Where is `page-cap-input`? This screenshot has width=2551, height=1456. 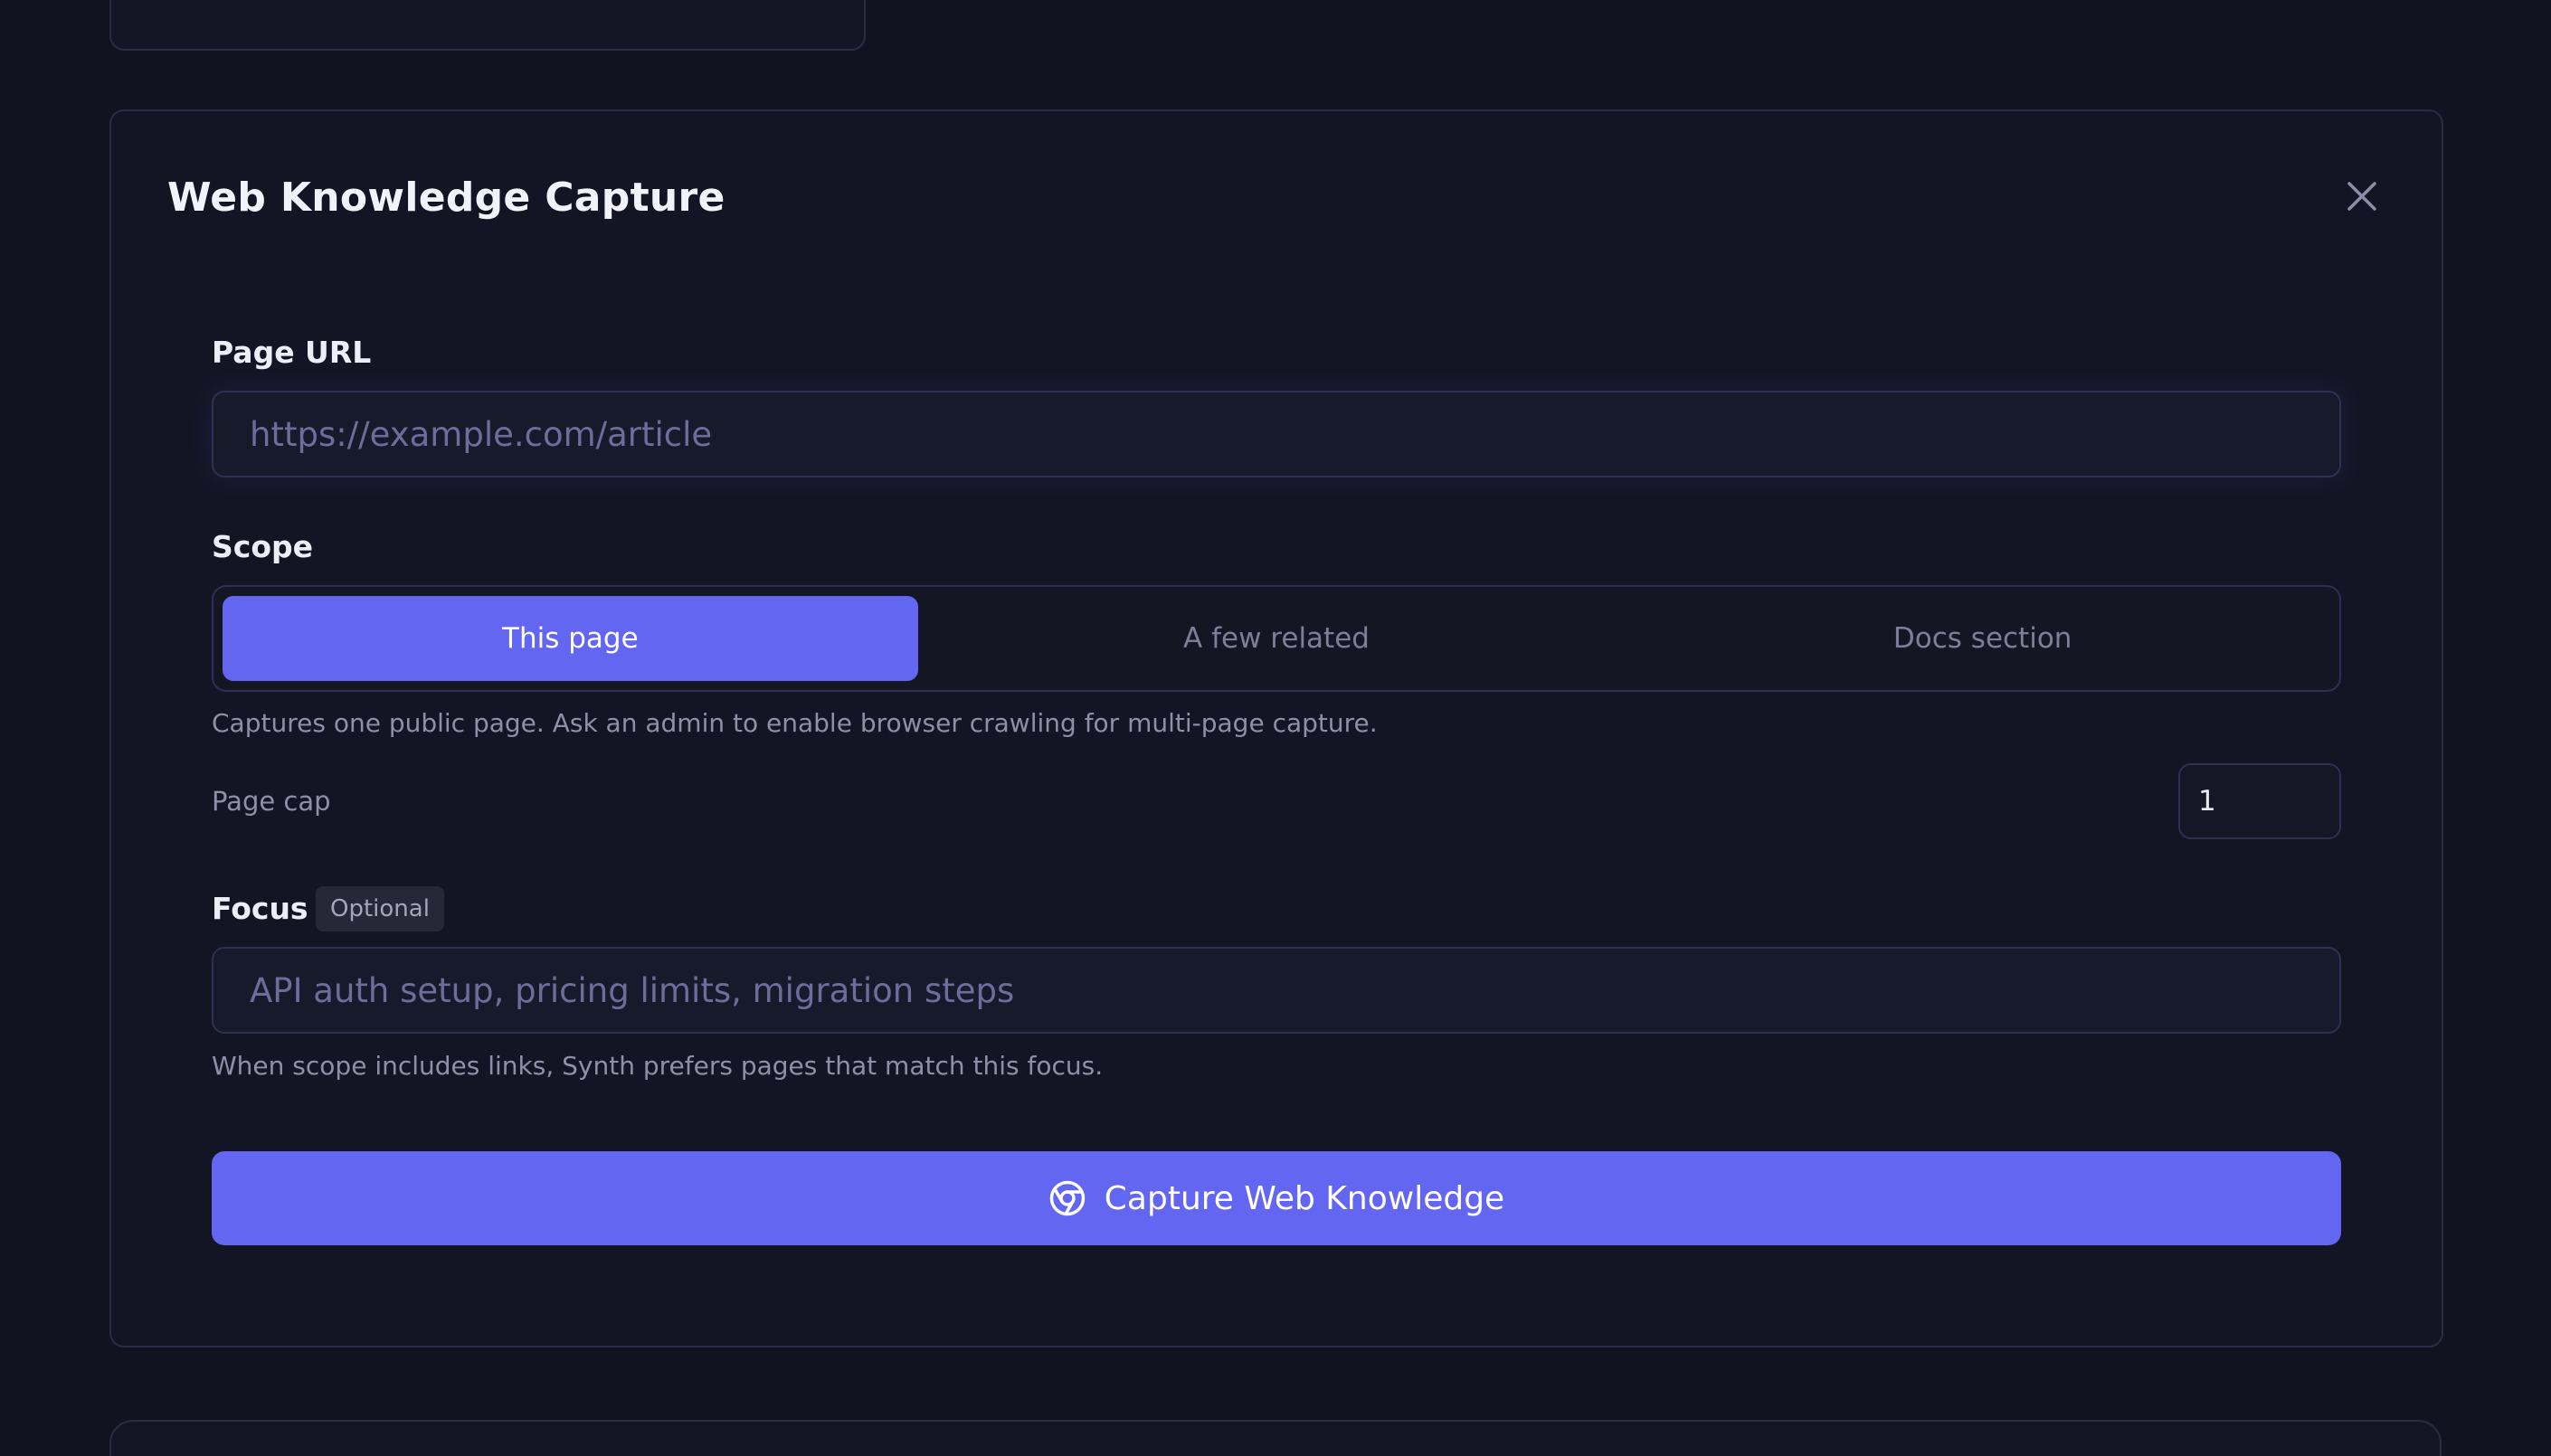 page-cap-input is located at coordinates (2259, 801).